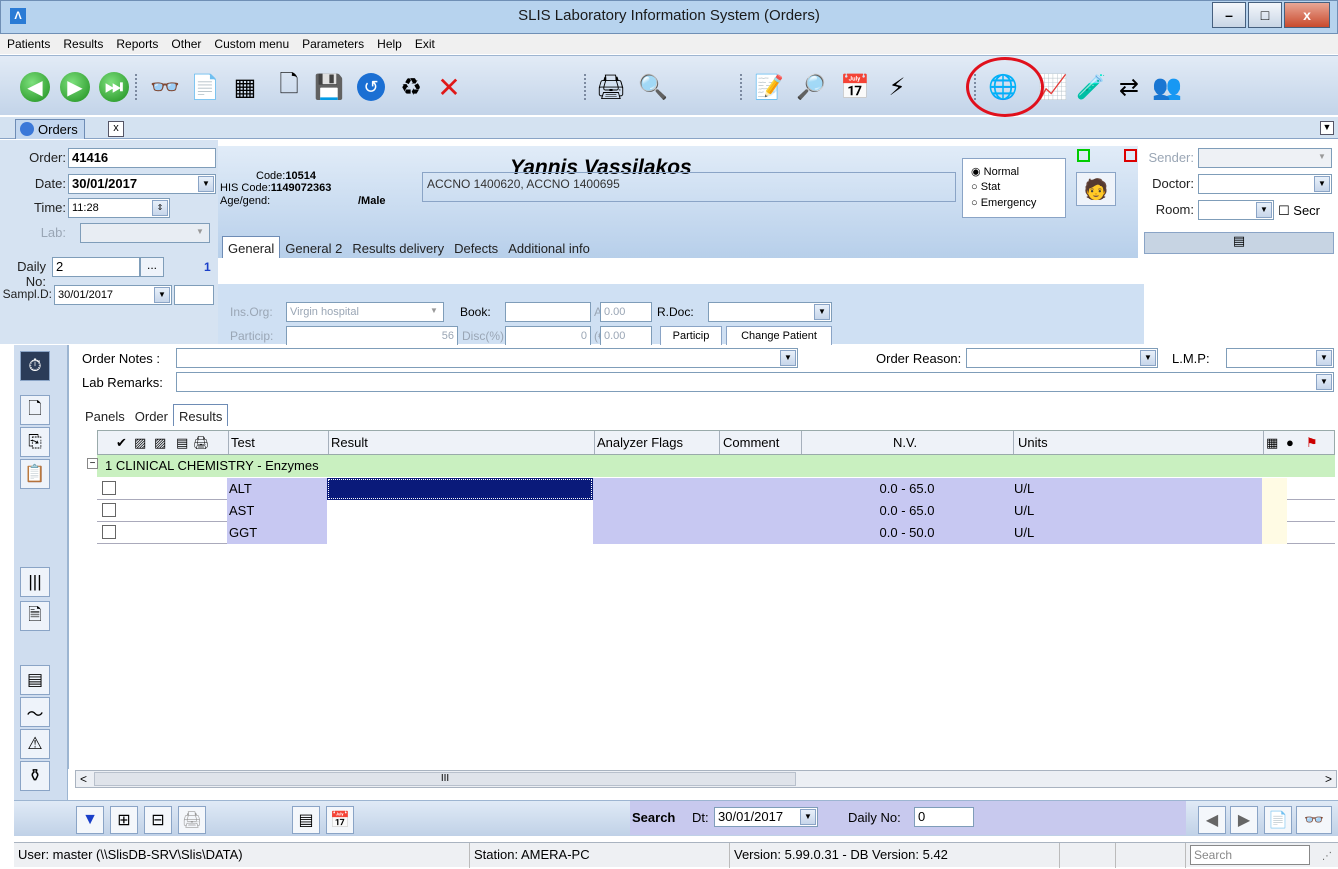 This screenshot has width=1338, height=869. Describe the element at coordinates (306, 820) in the screenshot. I see `calculator-icon: ▤` at that location.